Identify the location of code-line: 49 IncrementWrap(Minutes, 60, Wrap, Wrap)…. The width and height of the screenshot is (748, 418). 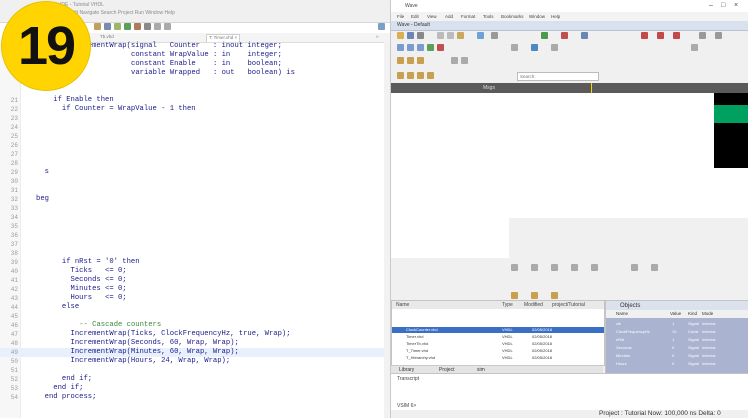
(194, 352).